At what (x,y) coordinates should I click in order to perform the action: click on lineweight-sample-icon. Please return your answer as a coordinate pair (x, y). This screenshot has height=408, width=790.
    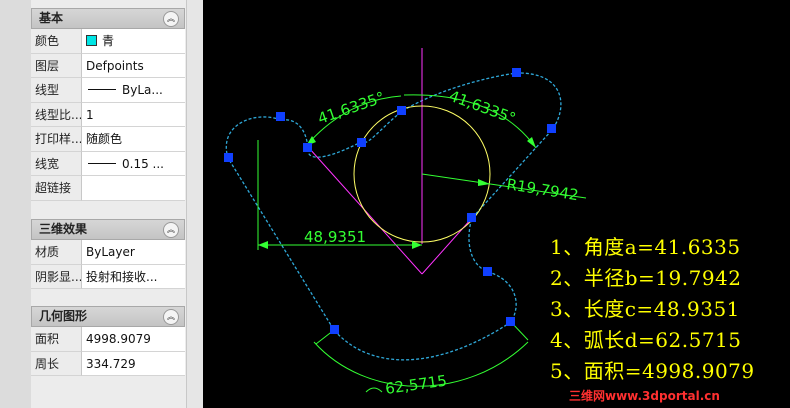
    Looking at the image, I should click on (102, 163).